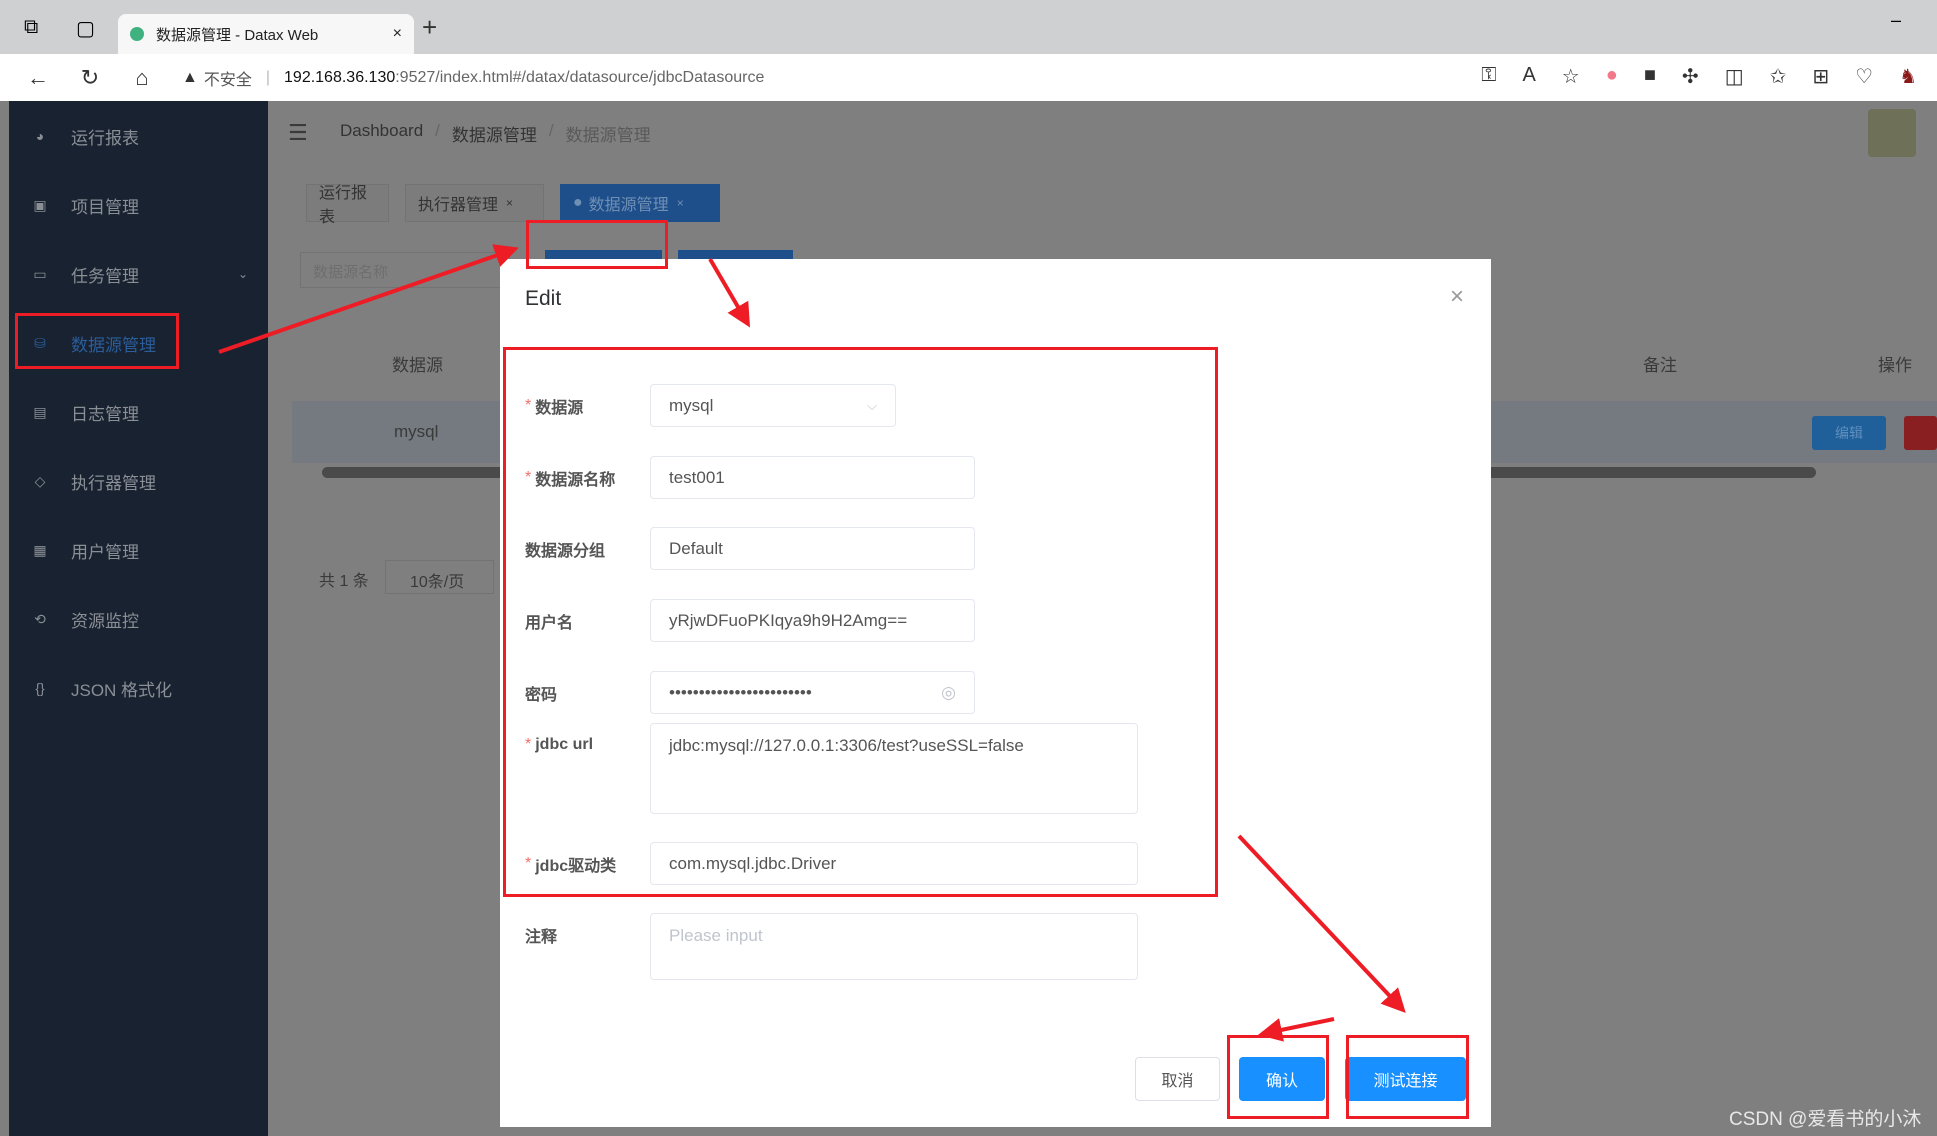  Describe the element at coordinates (1528, 76) in the screenshot. I see `read-aloud-icon: A` at that location.